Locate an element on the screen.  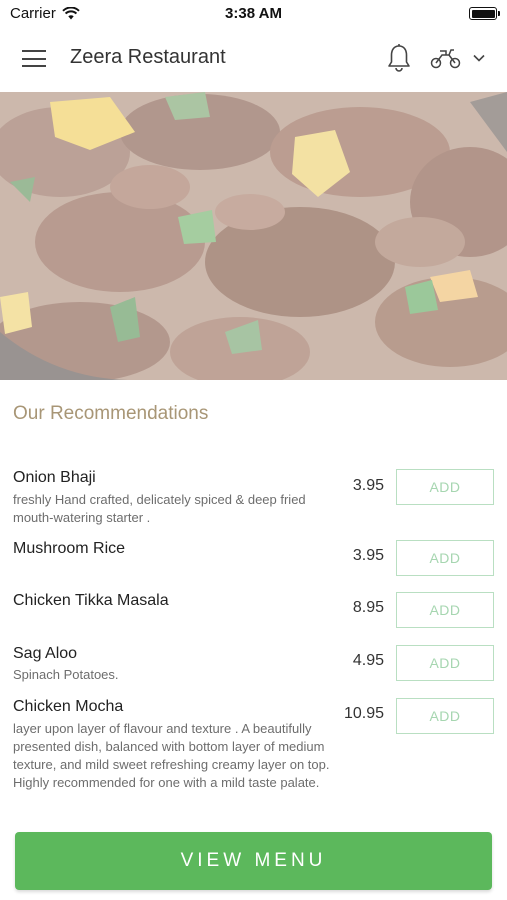
chevron-down-icon is located at coordinates (479, 58).